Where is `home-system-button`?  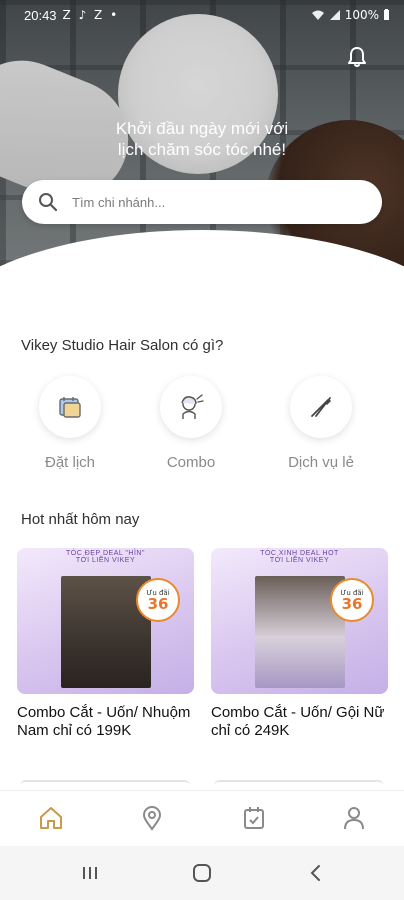
home-system-button is located at coordinates (202, 873).